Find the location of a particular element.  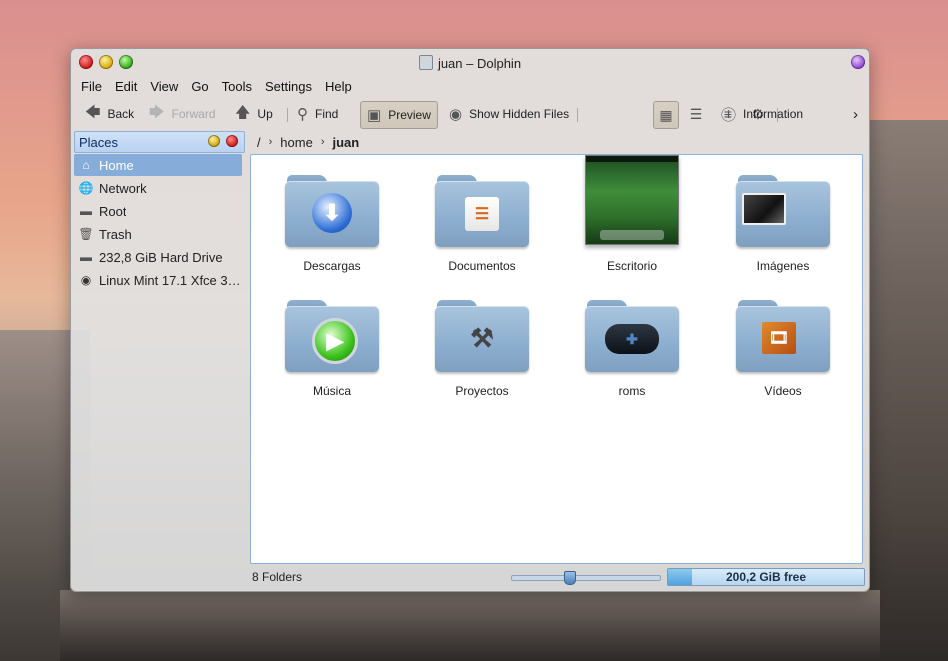

show-hidden-files-button: ◉ Show Hidden Files is located at coordinates (509, 114).